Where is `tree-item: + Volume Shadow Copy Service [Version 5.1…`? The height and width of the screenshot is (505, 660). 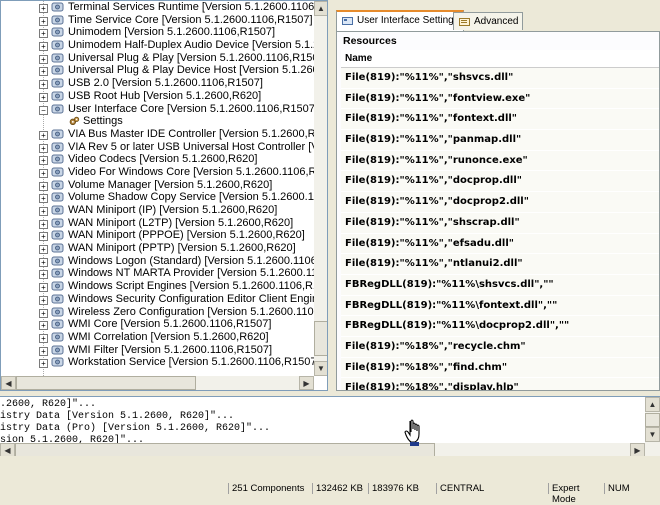 tree-item: + Volume Shadow Copy Service [Version 5.1… is located at coordinates (157, 197).